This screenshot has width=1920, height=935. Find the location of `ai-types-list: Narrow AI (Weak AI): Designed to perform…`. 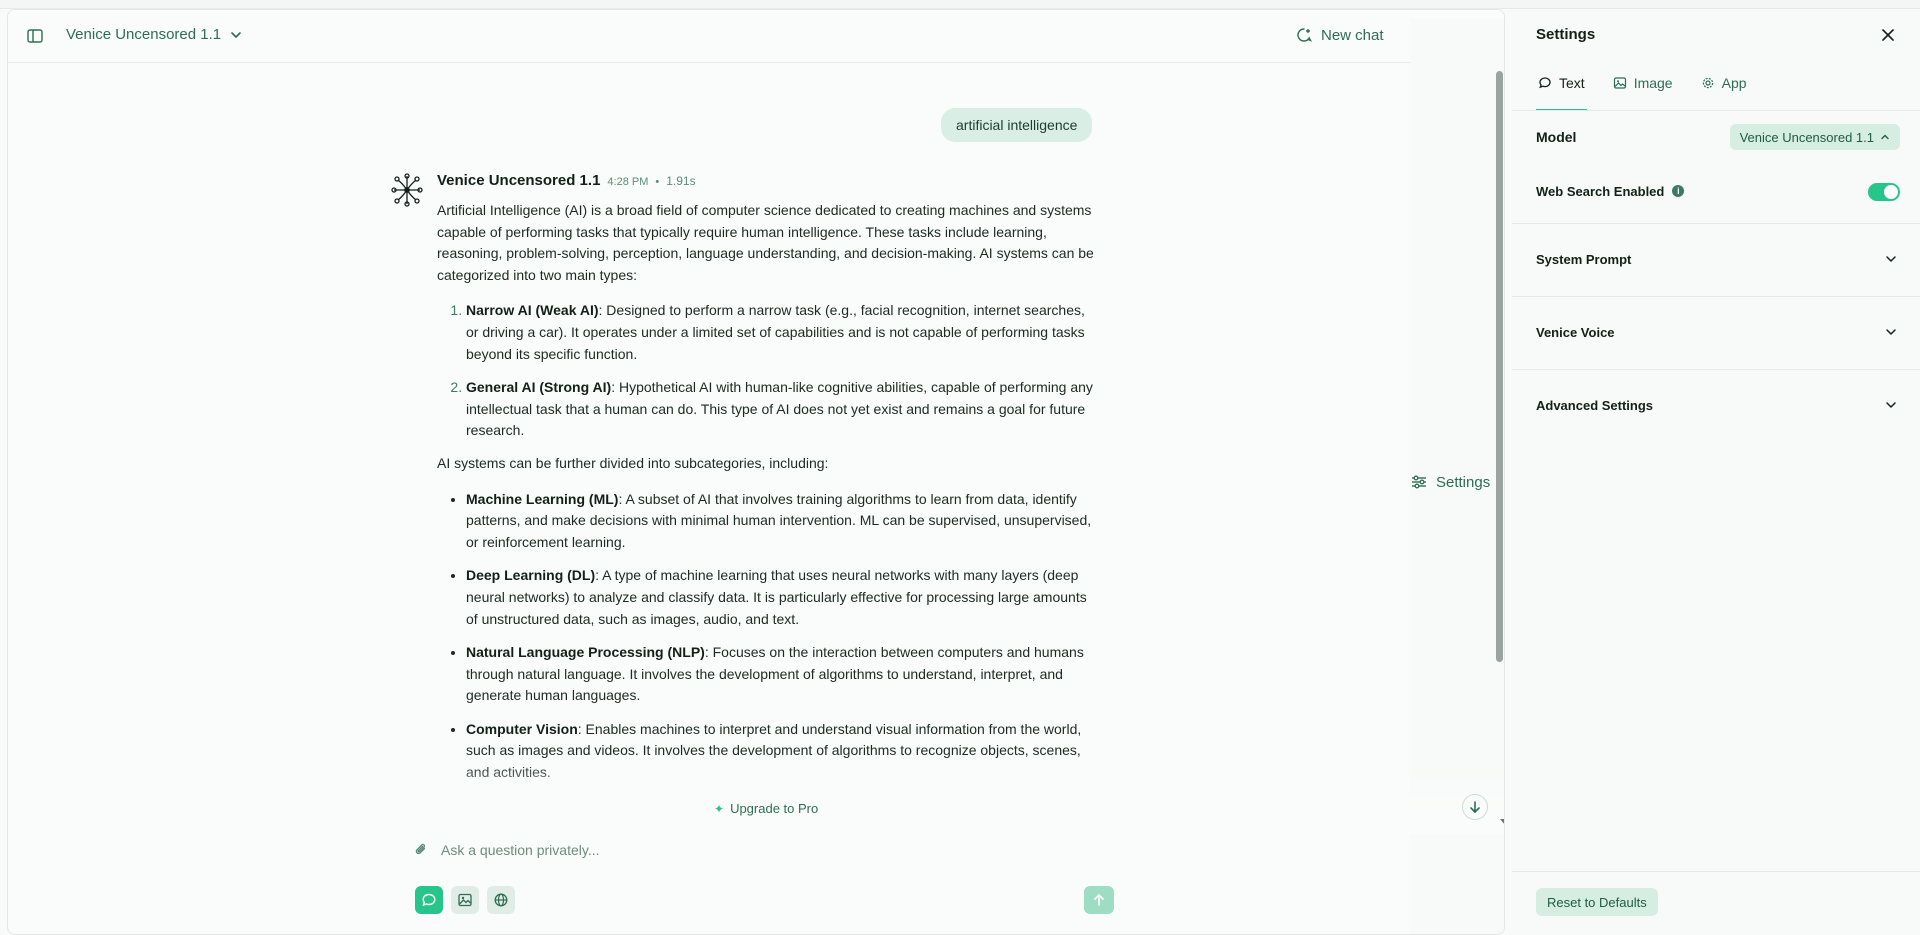

ai-types-list: Narrow AI (Weak AI): Designed to perform… is located at coordinates (781, 371).